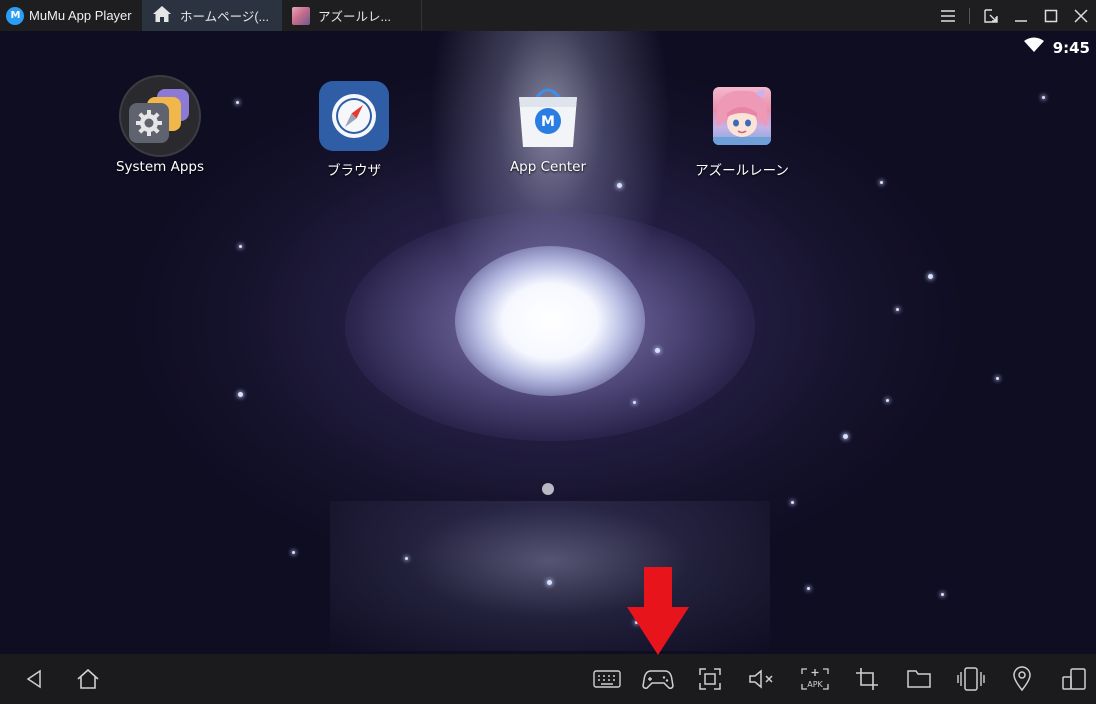 The width and height of the screenshot is (1096, 704). What do you see at coordinates (658, 611) in the screenshot?
I see `red-arrow-annotation` at bounding box center [658, 611].